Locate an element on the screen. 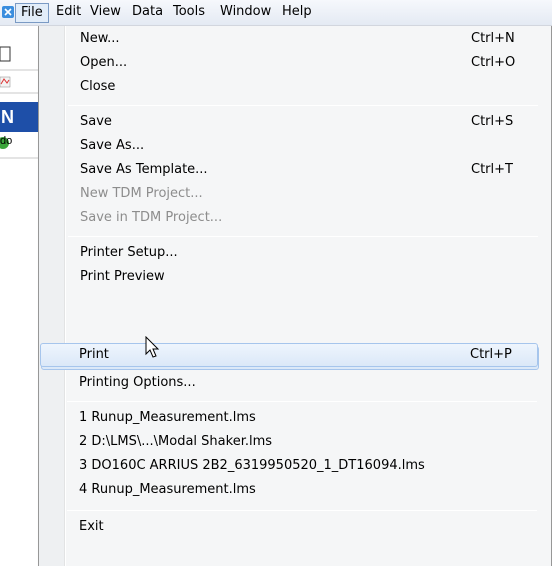 Image resolution: width=552 pixels, height=566 pixels. background-label: do is located at coordinates (6, 141).